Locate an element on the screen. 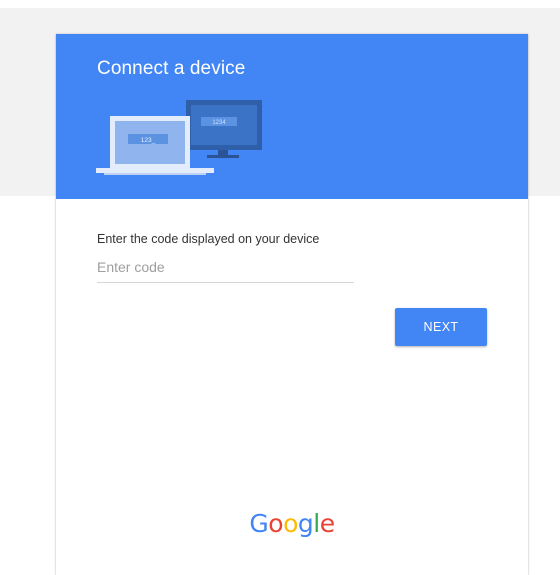  google-logo-letter: e is located at coordinates (327, 523).